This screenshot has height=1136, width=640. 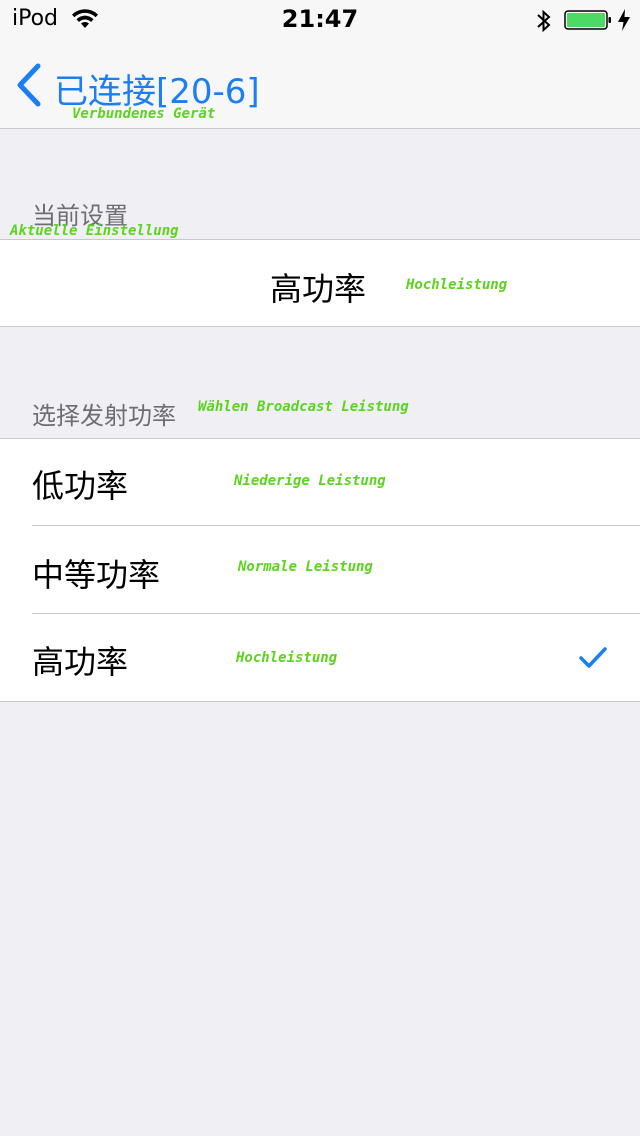 I want to click on power-select-header: 选择发射功率, so click(x=104, y=416).